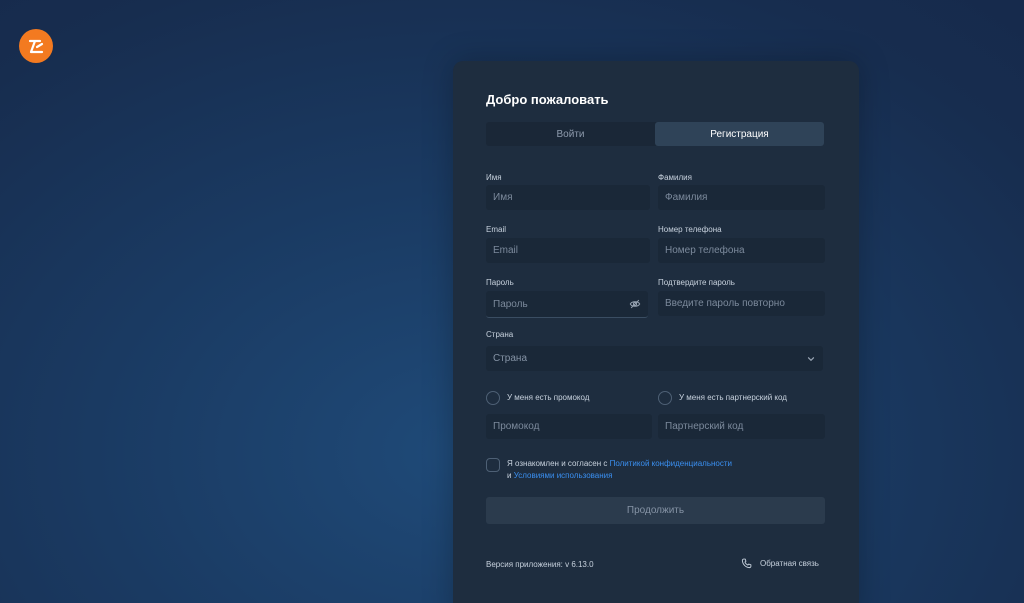  What do you see at coordinates (671, 463) in the screenshot?
I see `privacy-policy-link: Политикой конфиденциальности` at bounding box center [671, 463].